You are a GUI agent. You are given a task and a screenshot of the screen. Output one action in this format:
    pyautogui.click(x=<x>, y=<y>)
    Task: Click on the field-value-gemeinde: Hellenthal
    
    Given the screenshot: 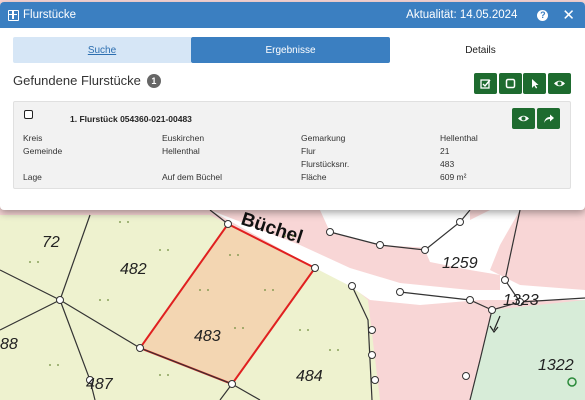 What is the action you would take?
    pyautogui.click(x=181, y=151)
    